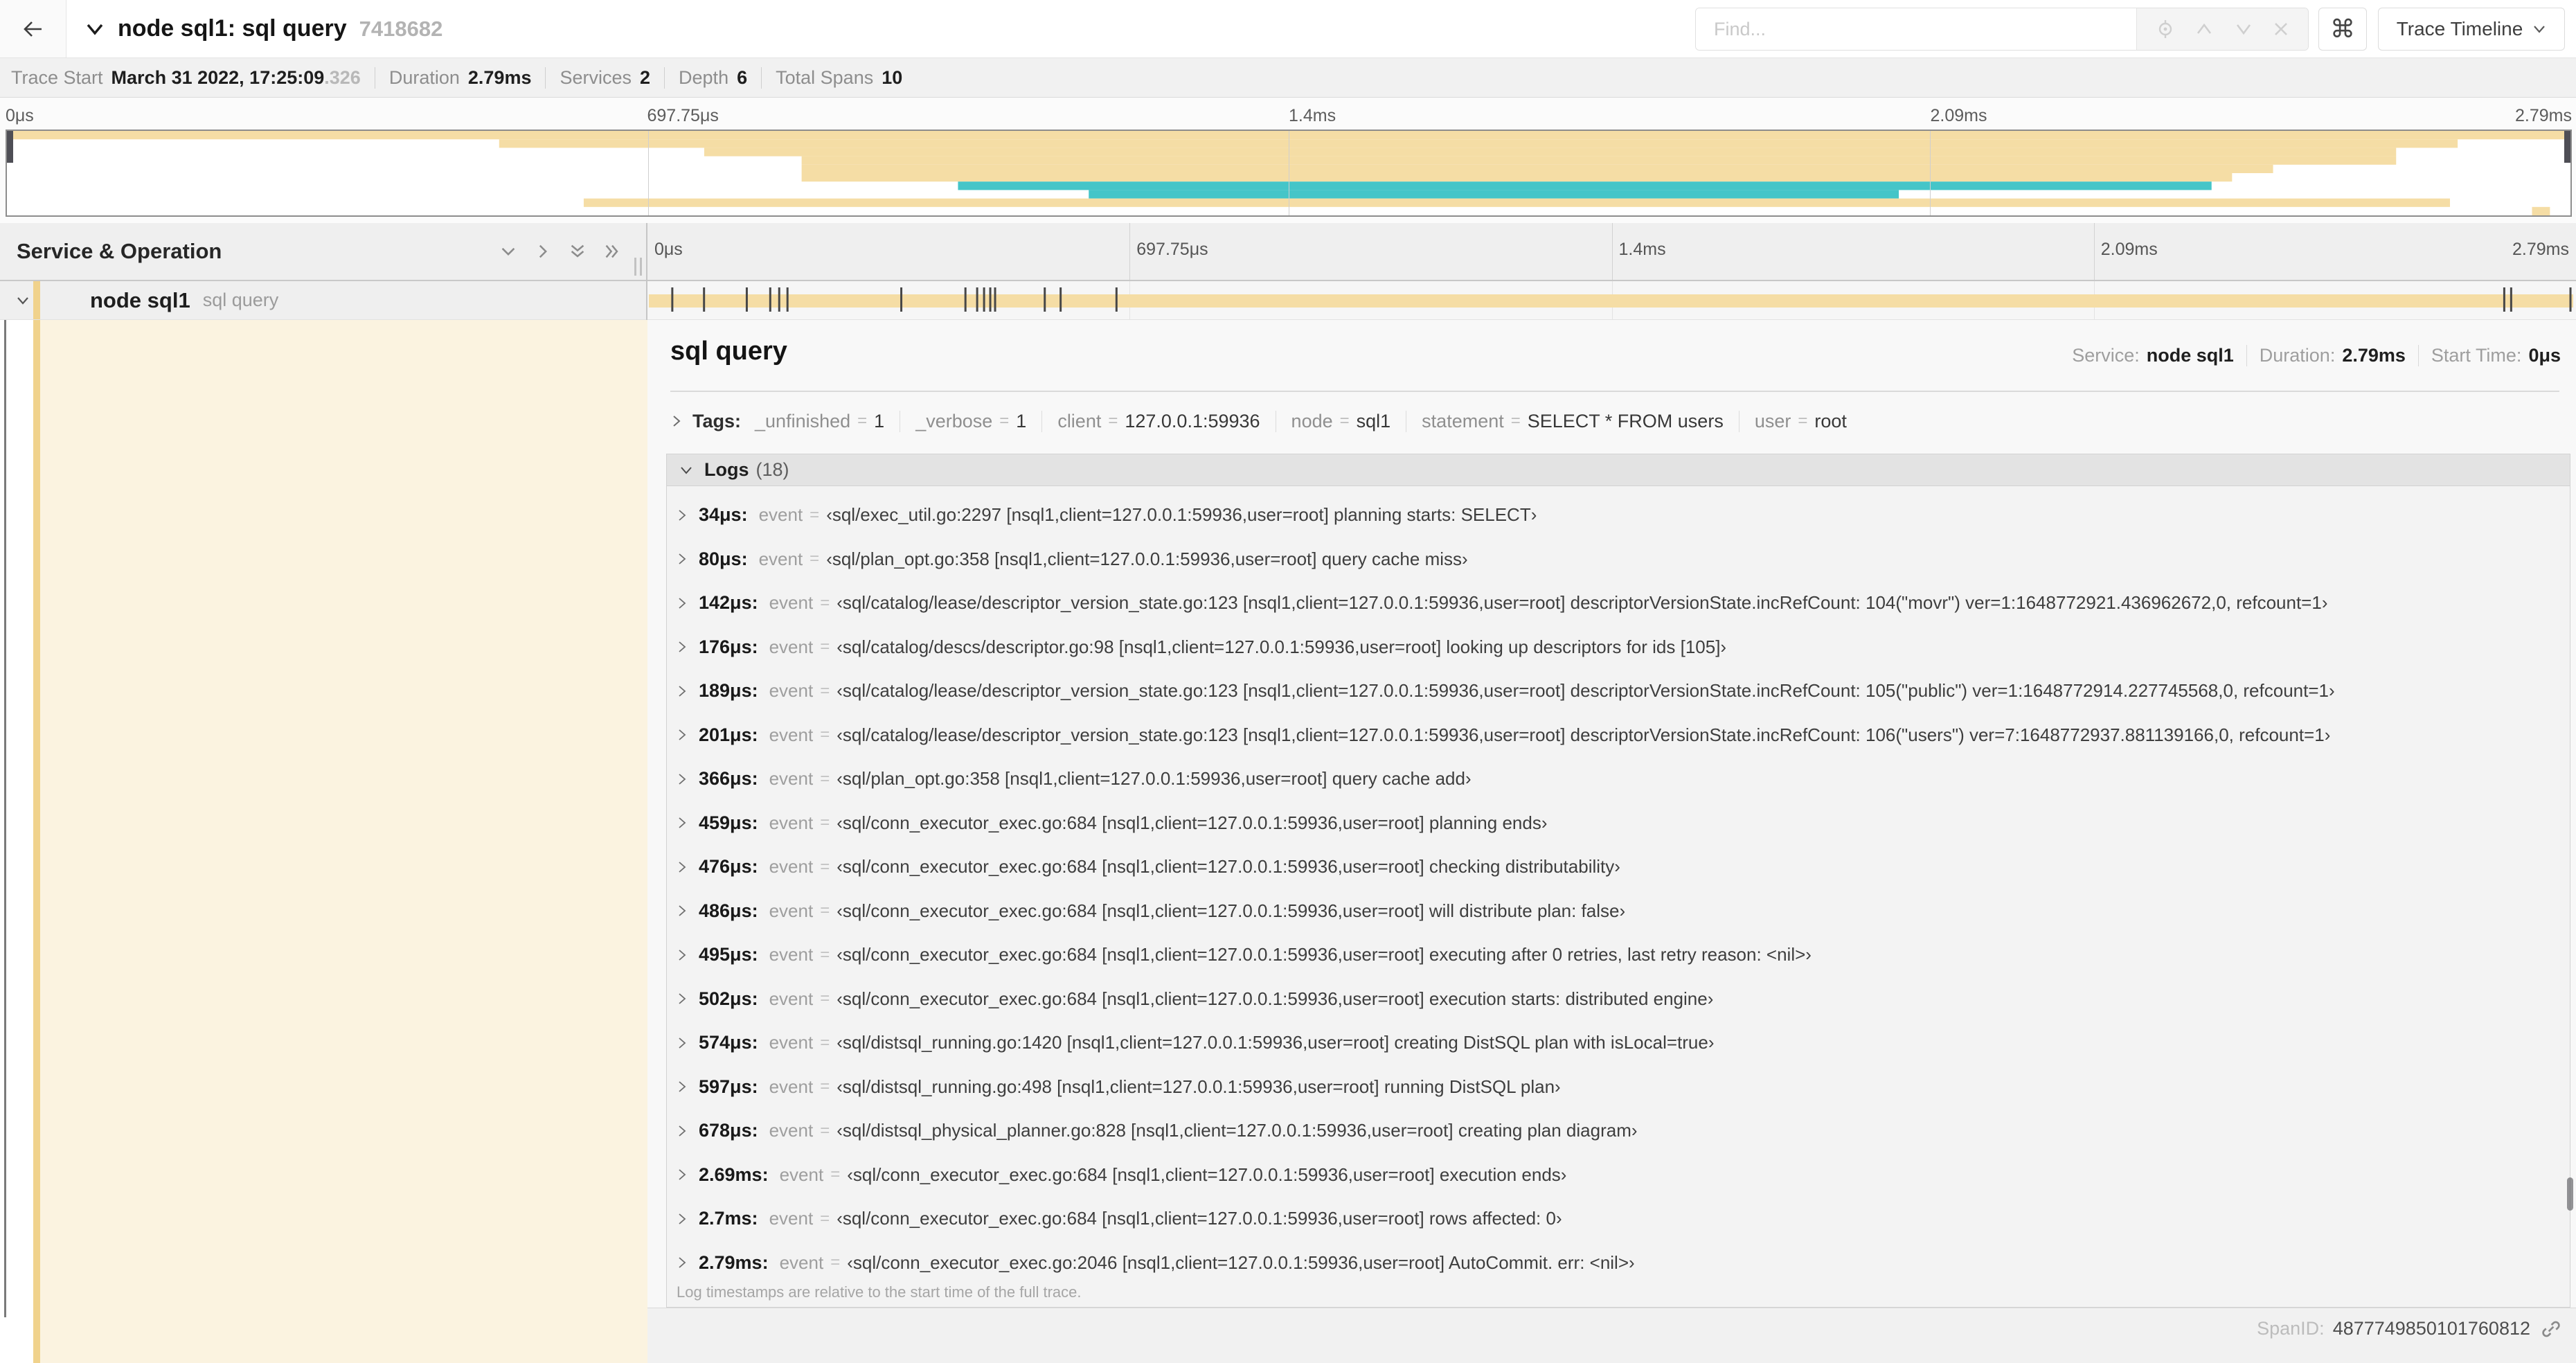  I want to click on span-minimap: 0μs 697.75μs 1.4ms 2.09ms 2.79ms, so click(1288, 161).